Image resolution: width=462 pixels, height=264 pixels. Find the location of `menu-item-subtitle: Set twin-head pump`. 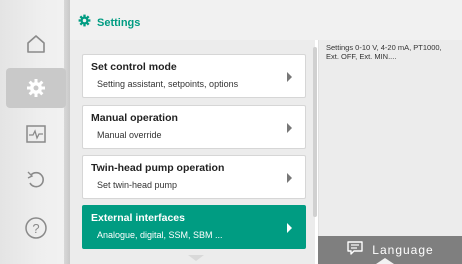

menu-item-subtitle: Set twin-head pump is located at coordinates (137, 185).